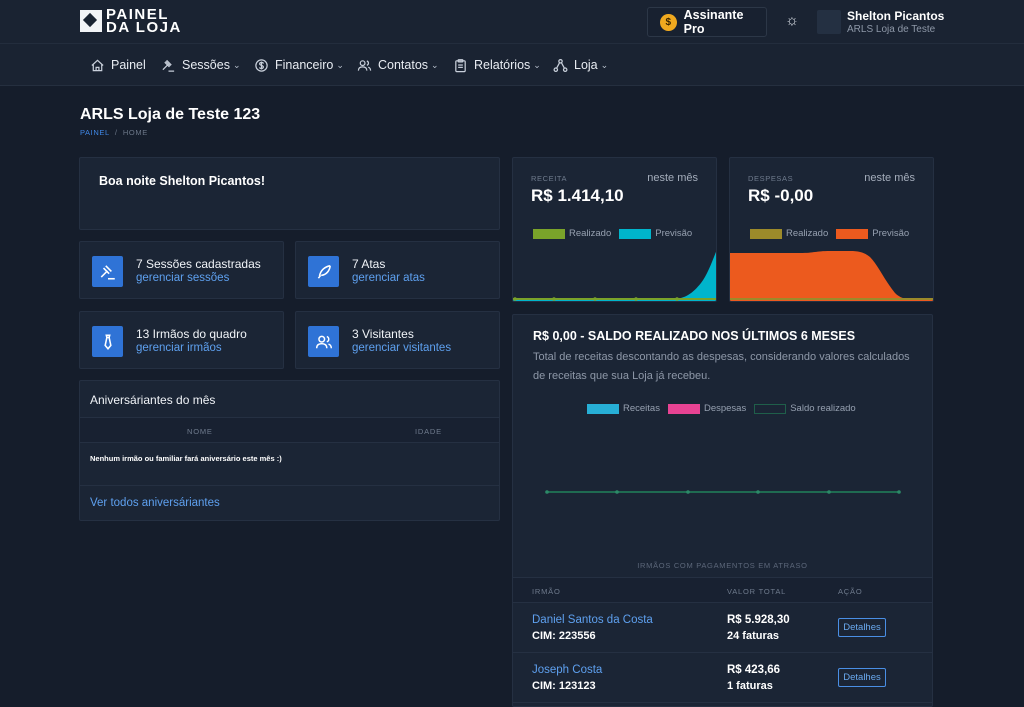 Image resolution: width=1024 pixels, height=707 pixels. I want to click on brand-line2: DA LOJA, so click(144, 27).